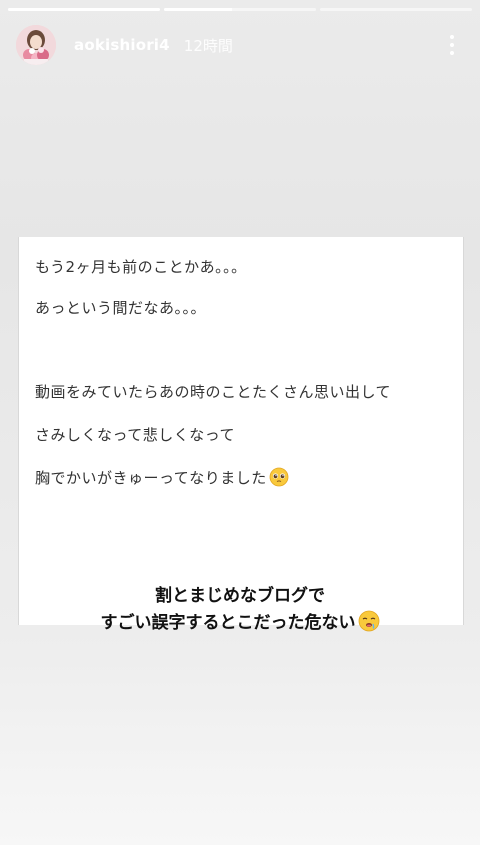 The image size is (480, 845). I want to click on blog-text-line: もう2ヶ月も前のことかあ。。。, so click(141, 267).